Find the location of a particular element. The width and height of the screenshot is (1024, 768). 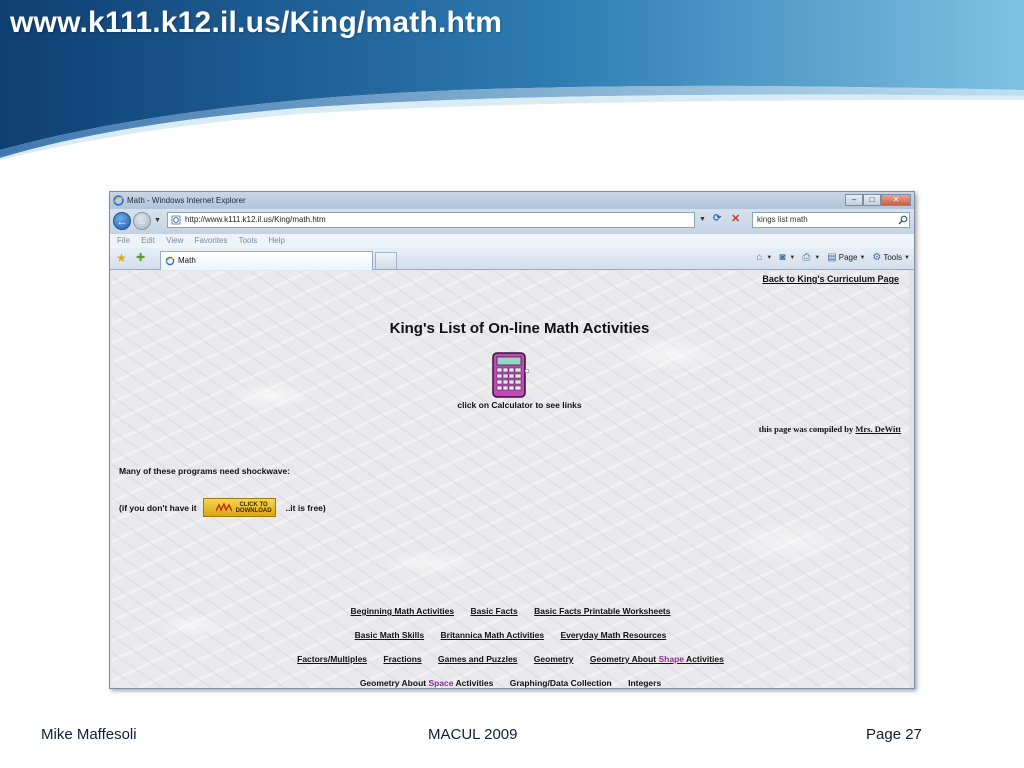

link-beginning-math: Beginning Math Activities is located at coordinates (403, 611).